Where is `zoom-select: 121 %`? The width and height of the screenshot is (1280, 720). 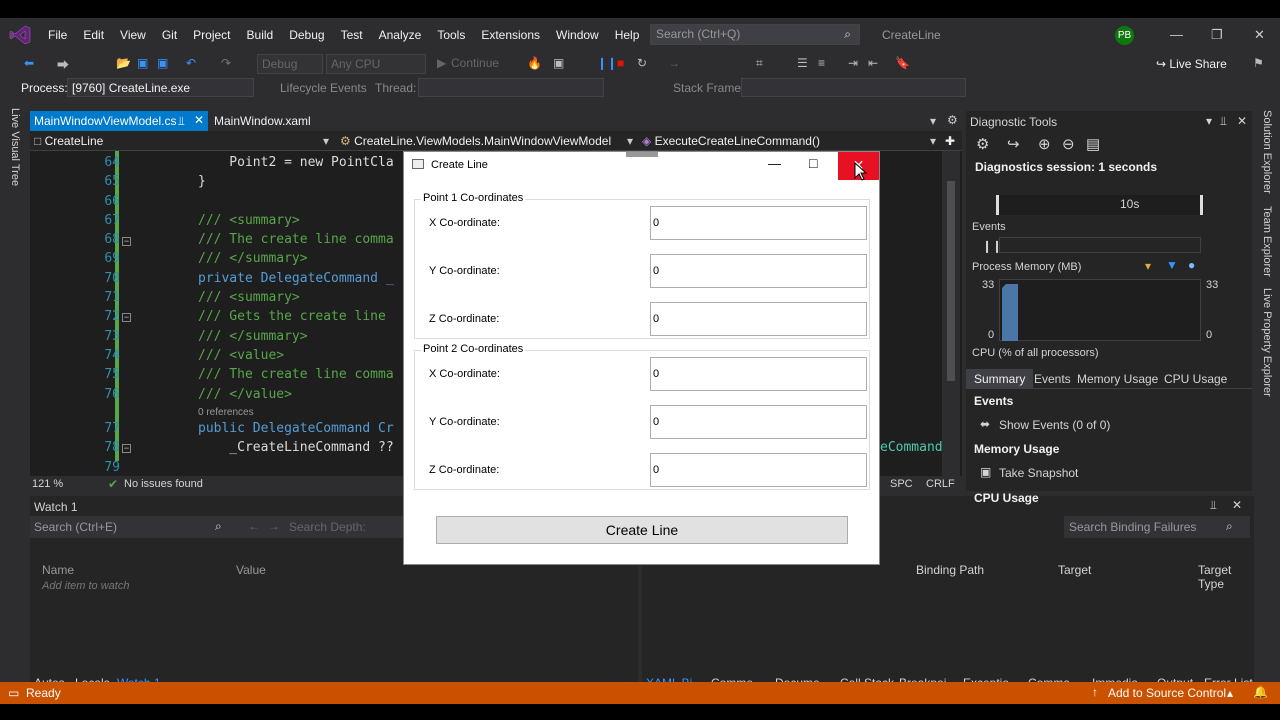
zoom-select: 121 % is located at coordinates (47, 484).